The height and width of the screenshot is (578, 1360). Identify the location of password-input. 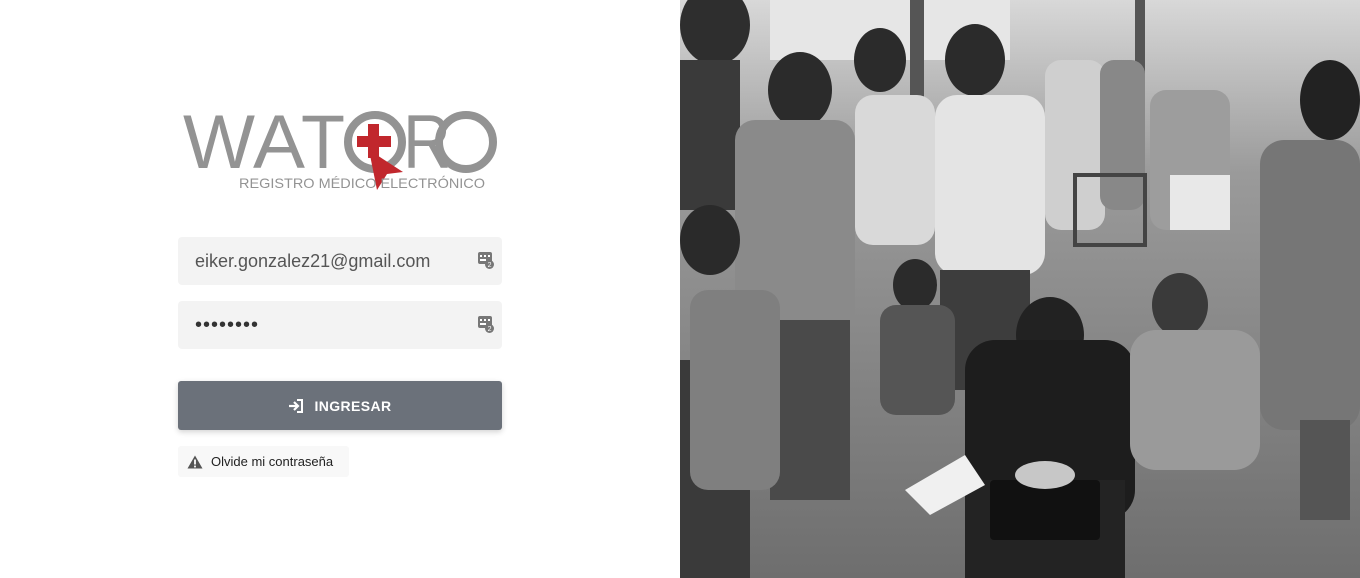
(330, 325).